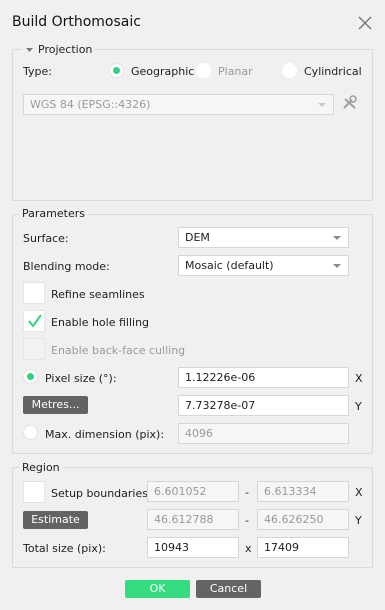 The image size is (385, 610). I want to click on enable-hole-filling-checkbox, so click(34, 321).